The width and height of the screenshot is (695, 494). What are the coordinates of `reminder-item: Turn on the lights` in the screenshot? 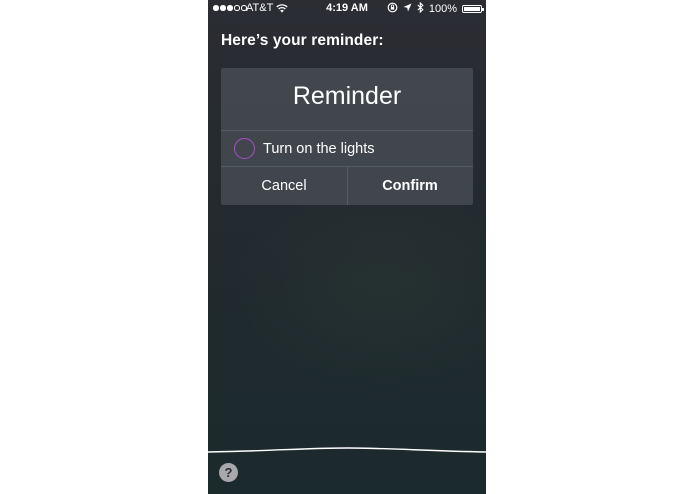 It's located at (347, 149).